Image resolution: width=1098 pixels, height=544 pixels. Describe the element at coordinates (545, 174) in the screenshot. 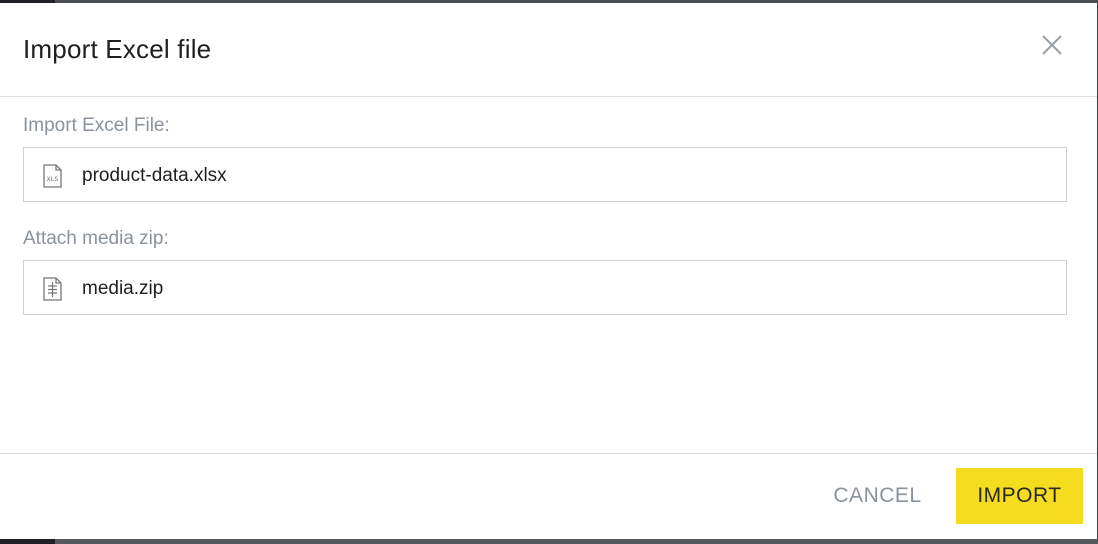

I see `excel-file-input: XLS product-data.xlsx` at that location.